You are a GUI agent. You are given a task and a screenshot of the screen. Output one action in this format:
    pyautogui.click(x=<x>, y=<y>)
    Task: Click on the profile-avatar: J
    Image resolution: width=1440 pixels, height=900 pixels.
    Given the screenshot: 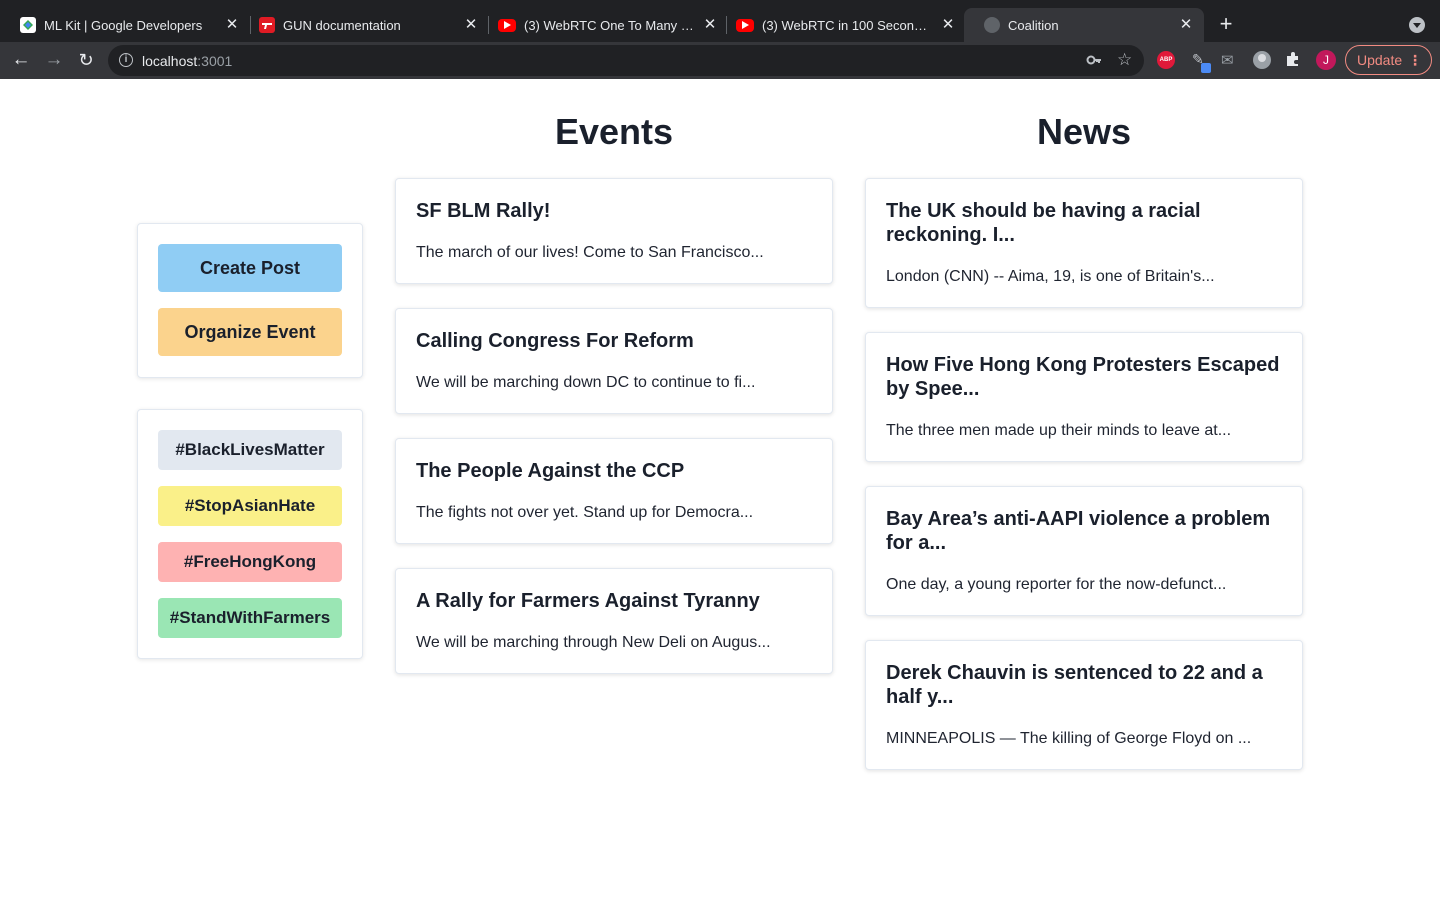 What is the action you would take?
    pyautogui.click(x=1326, y=60)
    